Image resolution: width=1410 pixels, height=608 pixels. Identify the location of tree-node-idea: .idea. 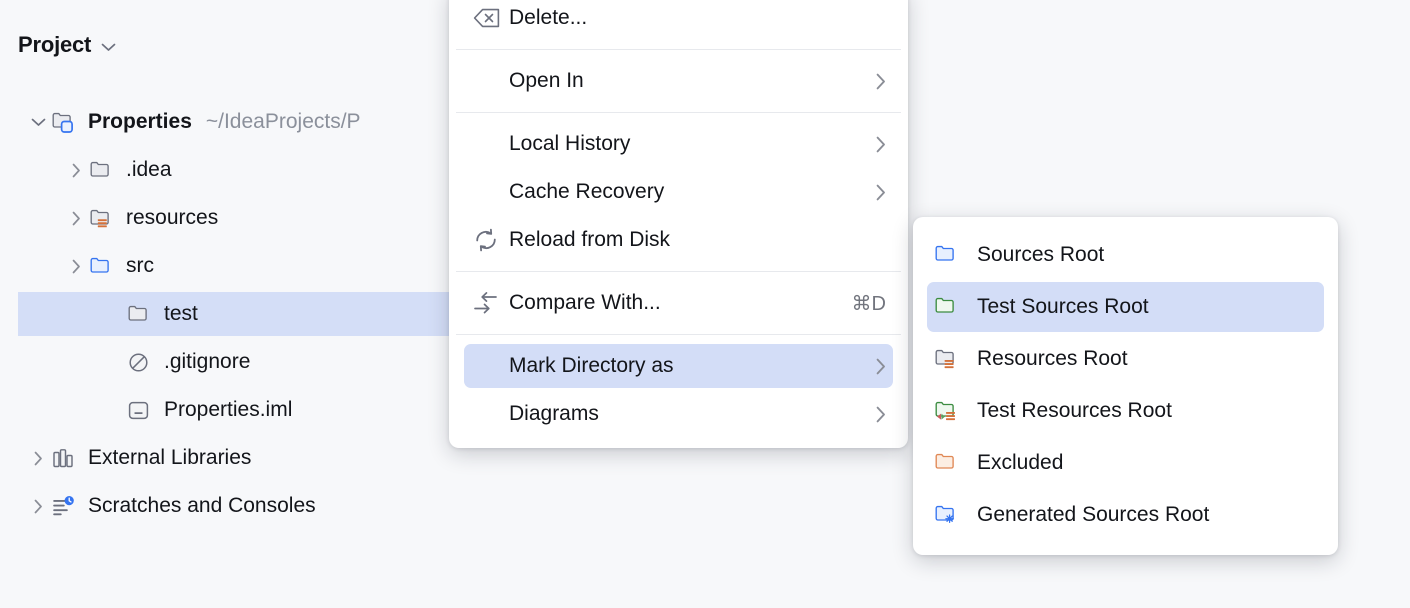
(230, 170).